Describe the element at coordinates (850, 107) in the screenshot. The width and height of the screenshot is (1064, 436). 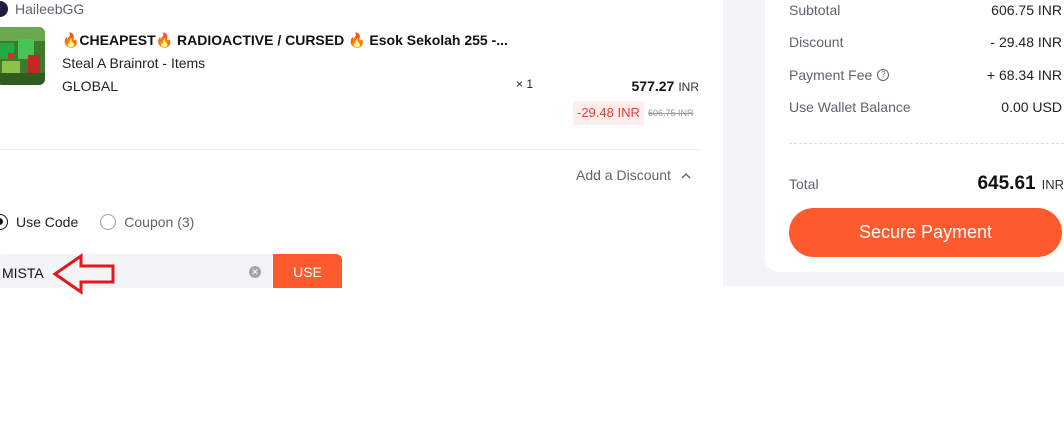
I see `wallet-label: Use Wallet Balance` at that location.